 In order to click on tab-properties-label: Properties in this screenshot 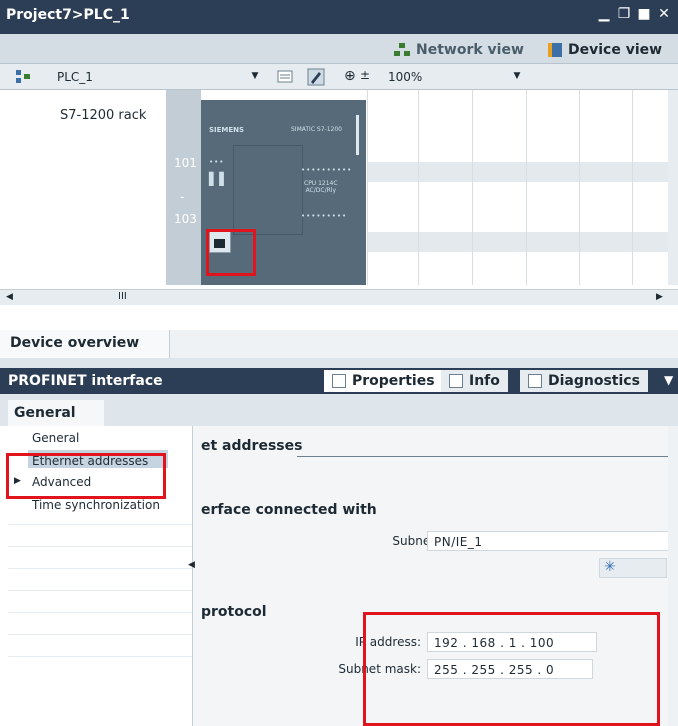, I will do `click(393, 381)`.